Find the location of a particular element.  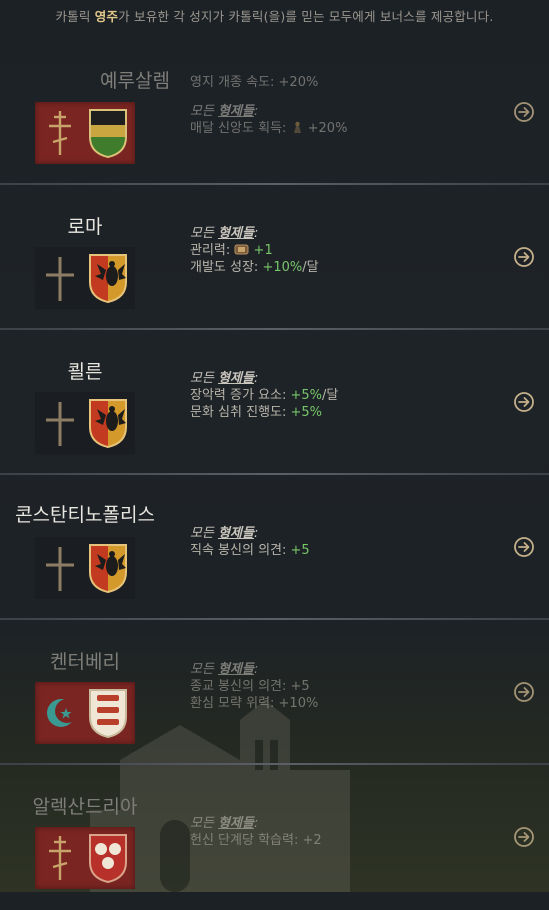

stewardship-icon is located at coordinates (241, 250).